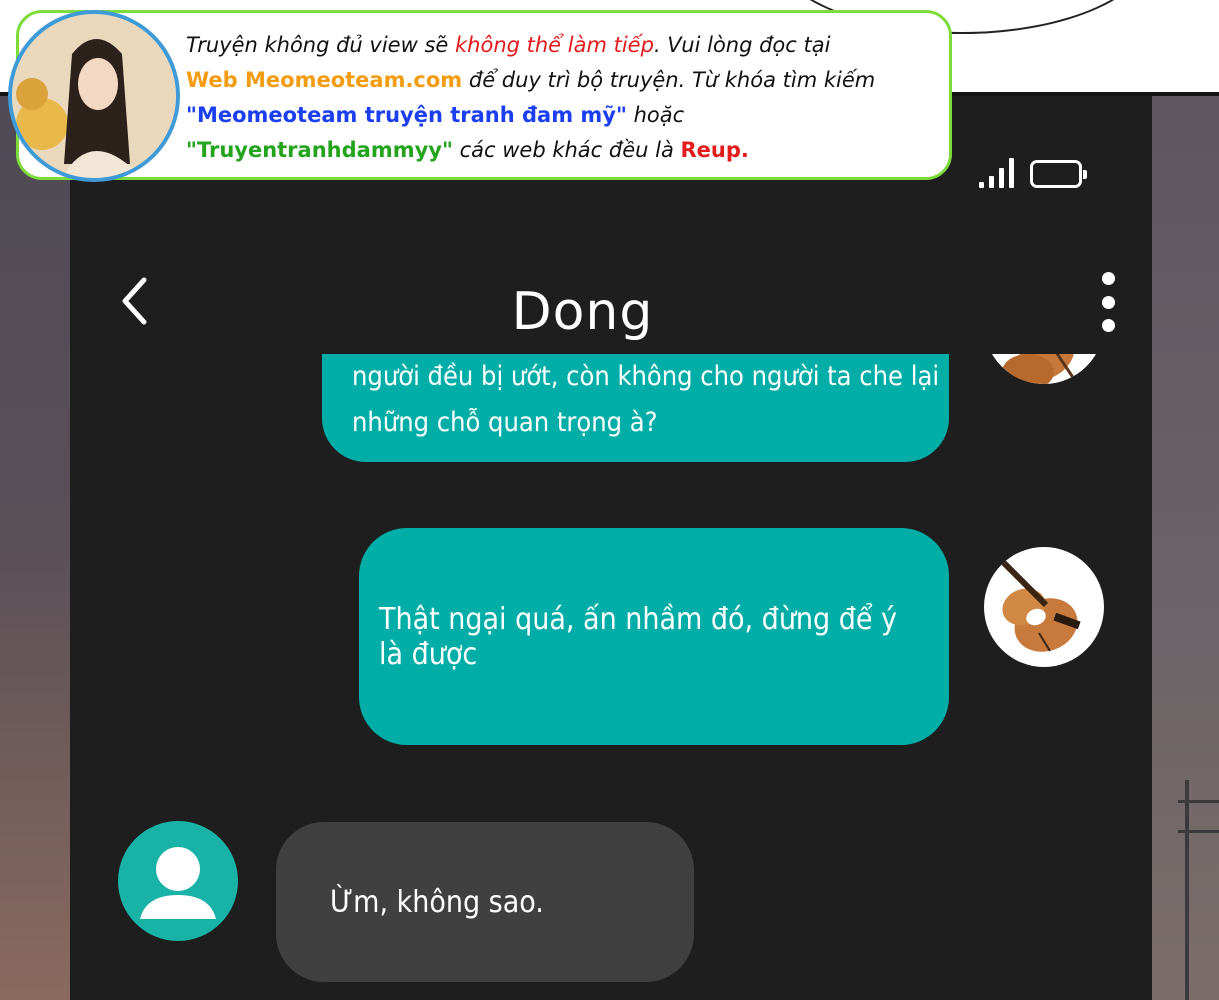  Describe the element at coordinates (554, 45) in the screenshot. I see `notice-text-highlight: không thể làm tiếp` at that location.